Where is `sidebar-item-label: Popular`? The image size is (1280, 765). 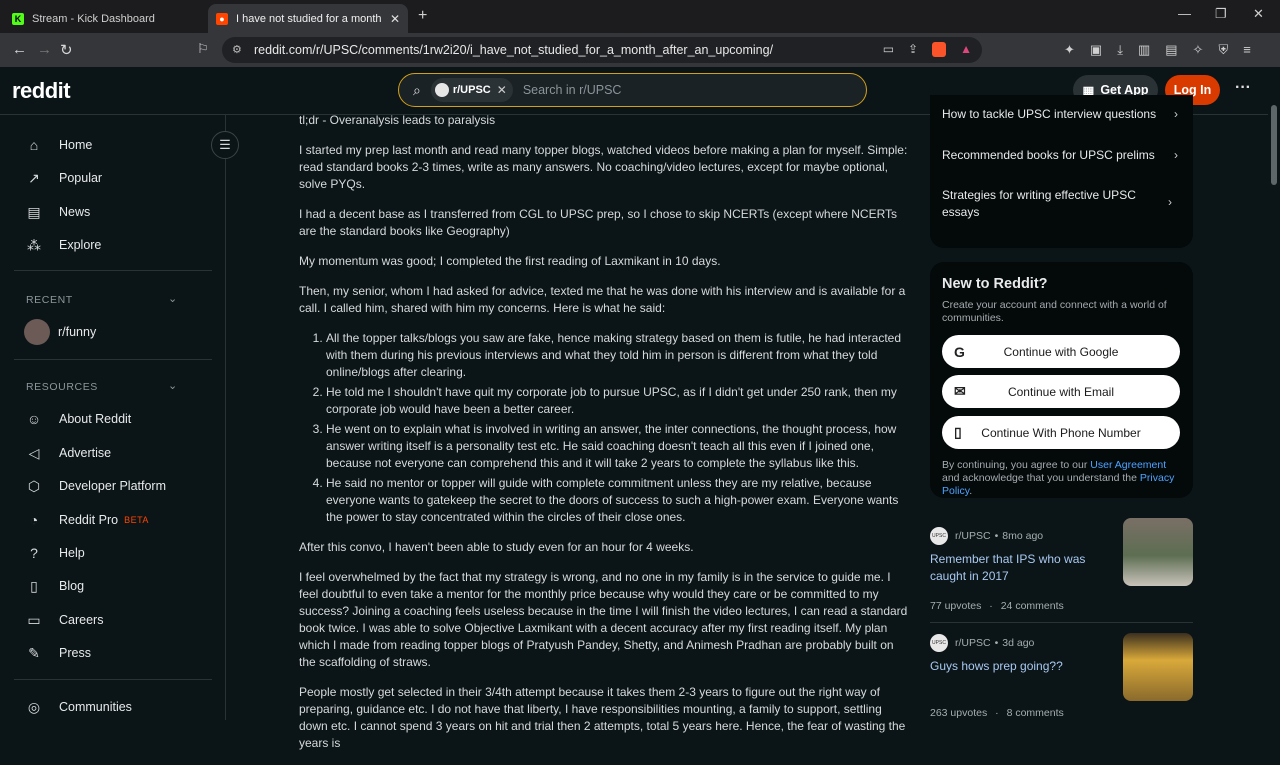
sidebar-item-label: Popular is located at coordinates (81, 178).